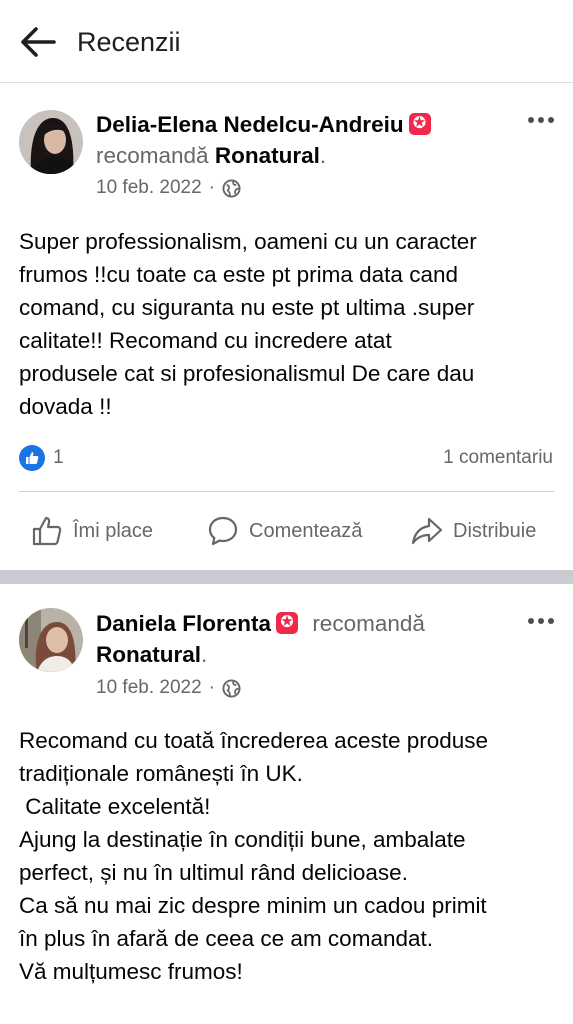 The width and height of the screenshot is (573, 1024). I want to click on author-name: Delia-Elena Nedelcu-Andreiu, so click(250, 124).